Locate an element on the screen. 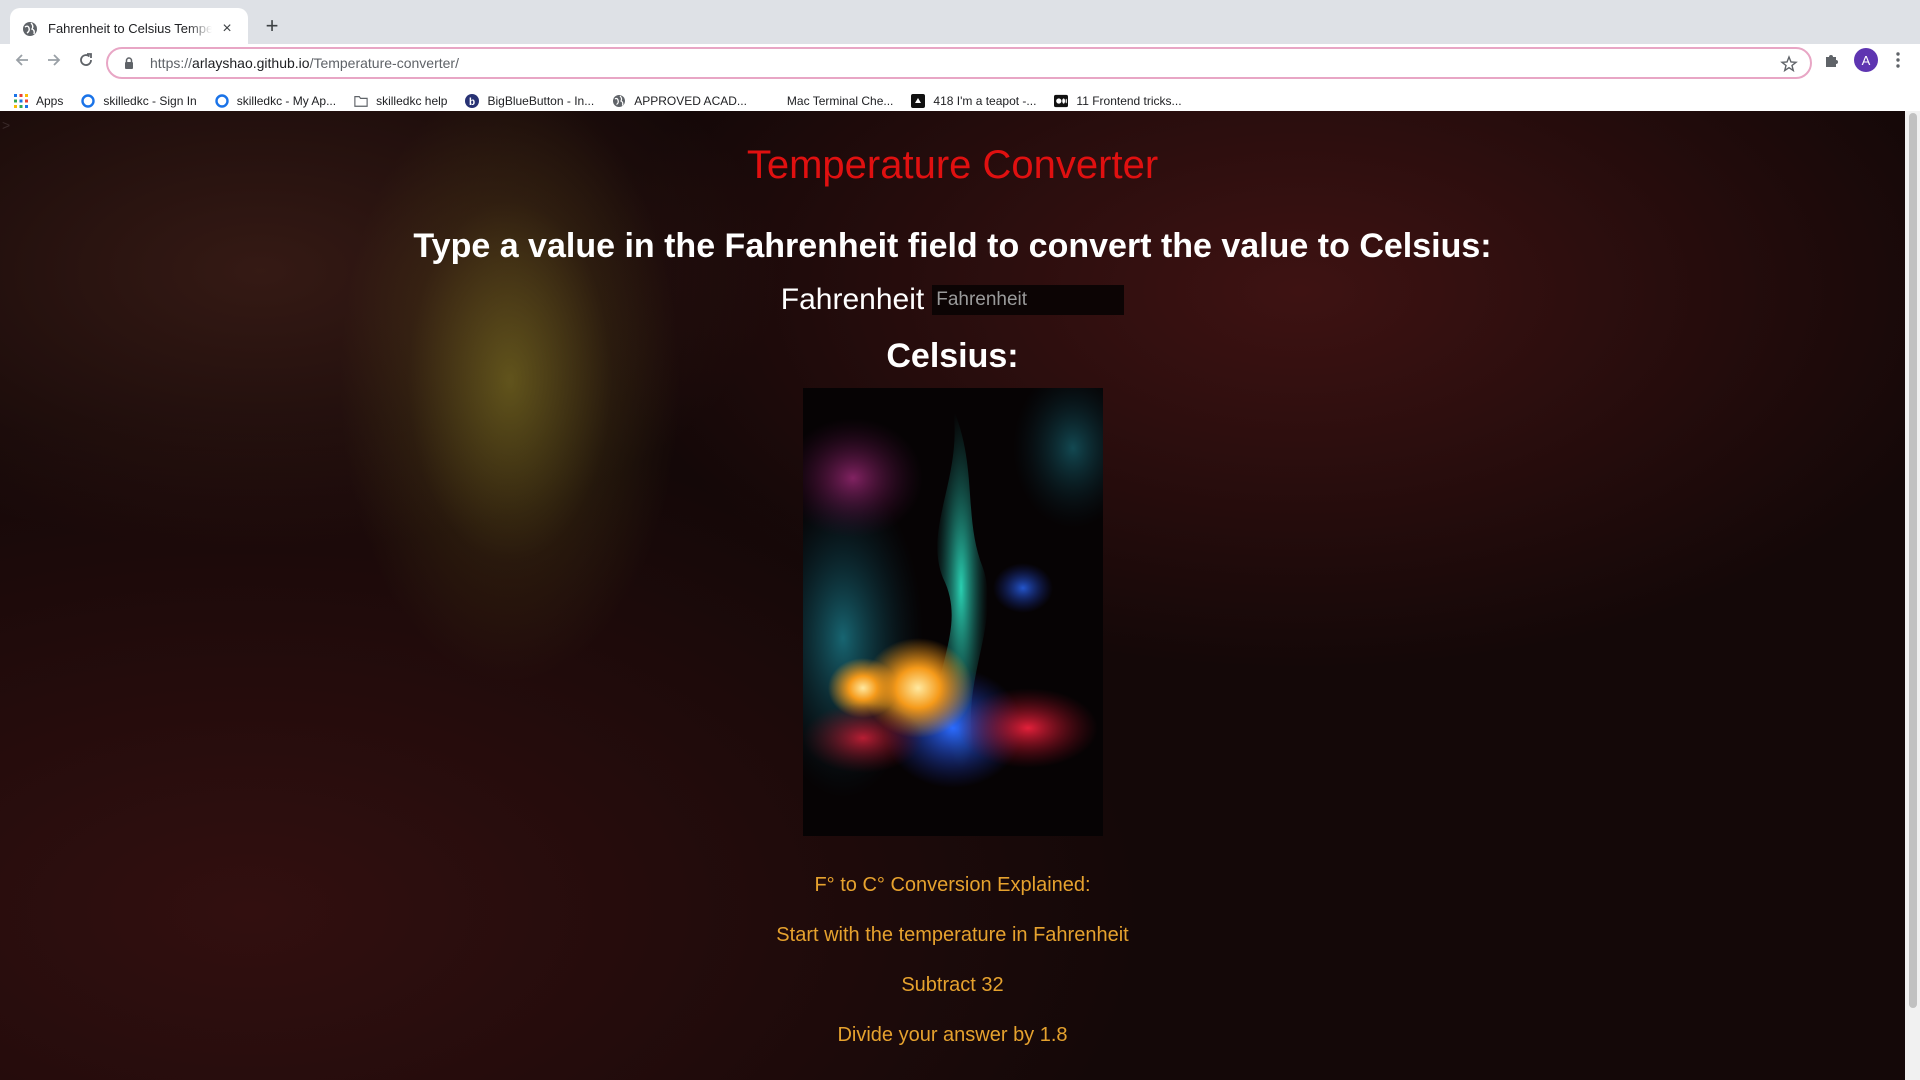  scrollbar is located at coordinates (1912, 595).